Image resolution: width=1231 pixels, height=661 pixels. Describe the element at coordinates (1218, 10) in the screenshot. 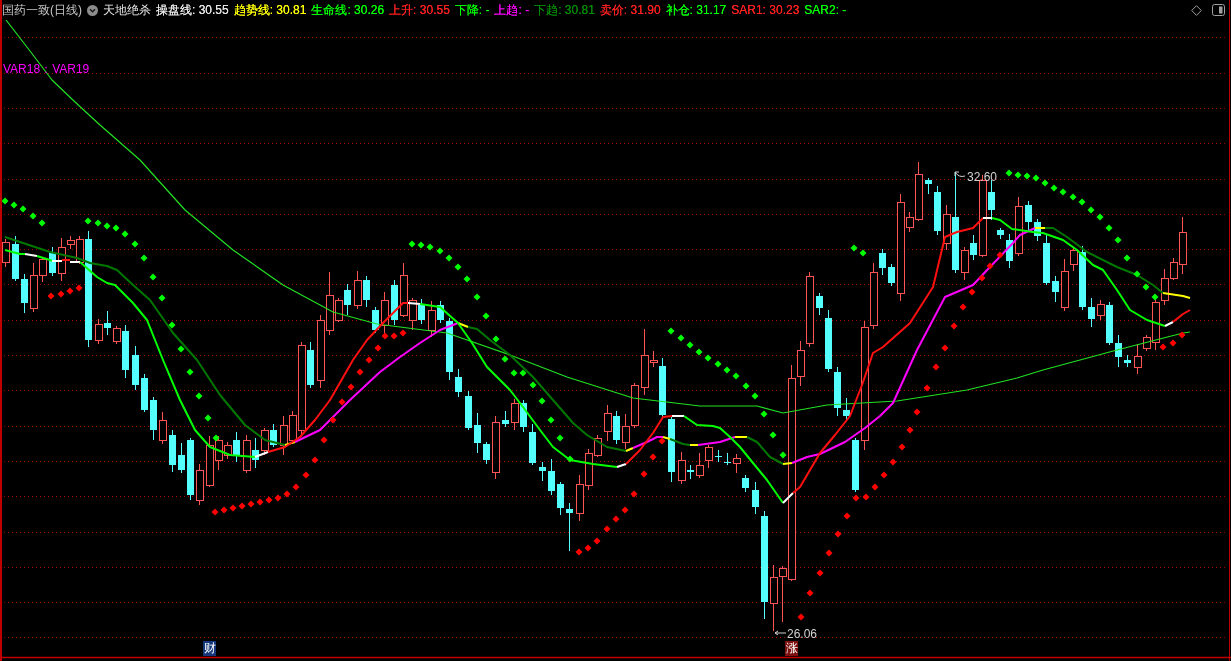

I see `panel-icon` at that location.